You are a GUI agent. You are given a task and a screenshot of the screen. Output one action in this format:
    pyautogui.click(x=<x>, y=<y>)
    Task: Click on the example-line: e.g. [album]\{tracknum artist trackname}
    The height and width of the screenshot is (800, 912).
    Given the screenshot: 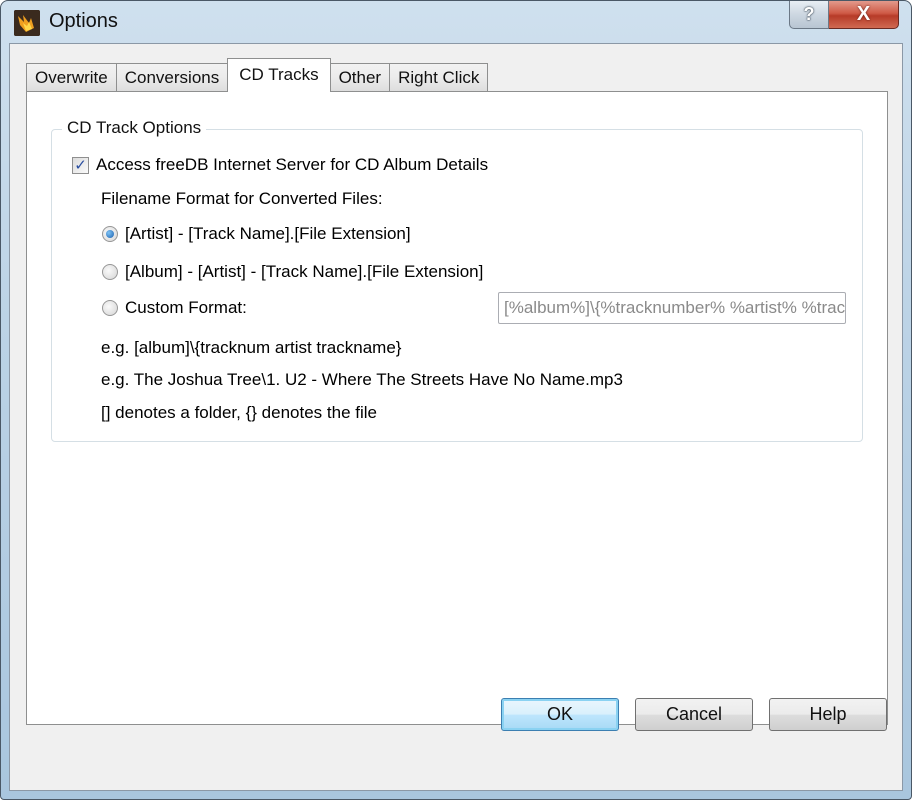 What is the action you would take?
    pyautogui.click(x=251, y=348)
    